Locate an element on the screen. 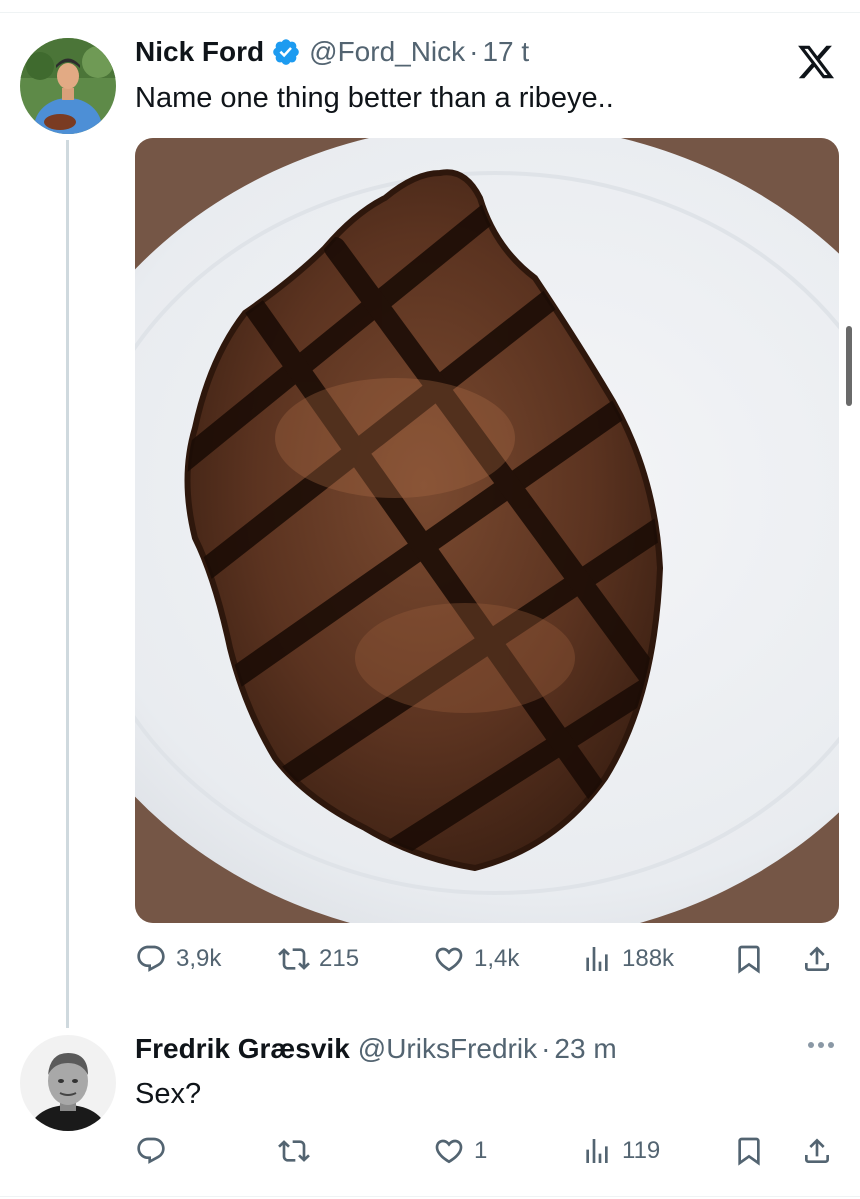 The image size is (860, 1199). author-handle: @Ford_Nick is located at coordinates (387, 52).